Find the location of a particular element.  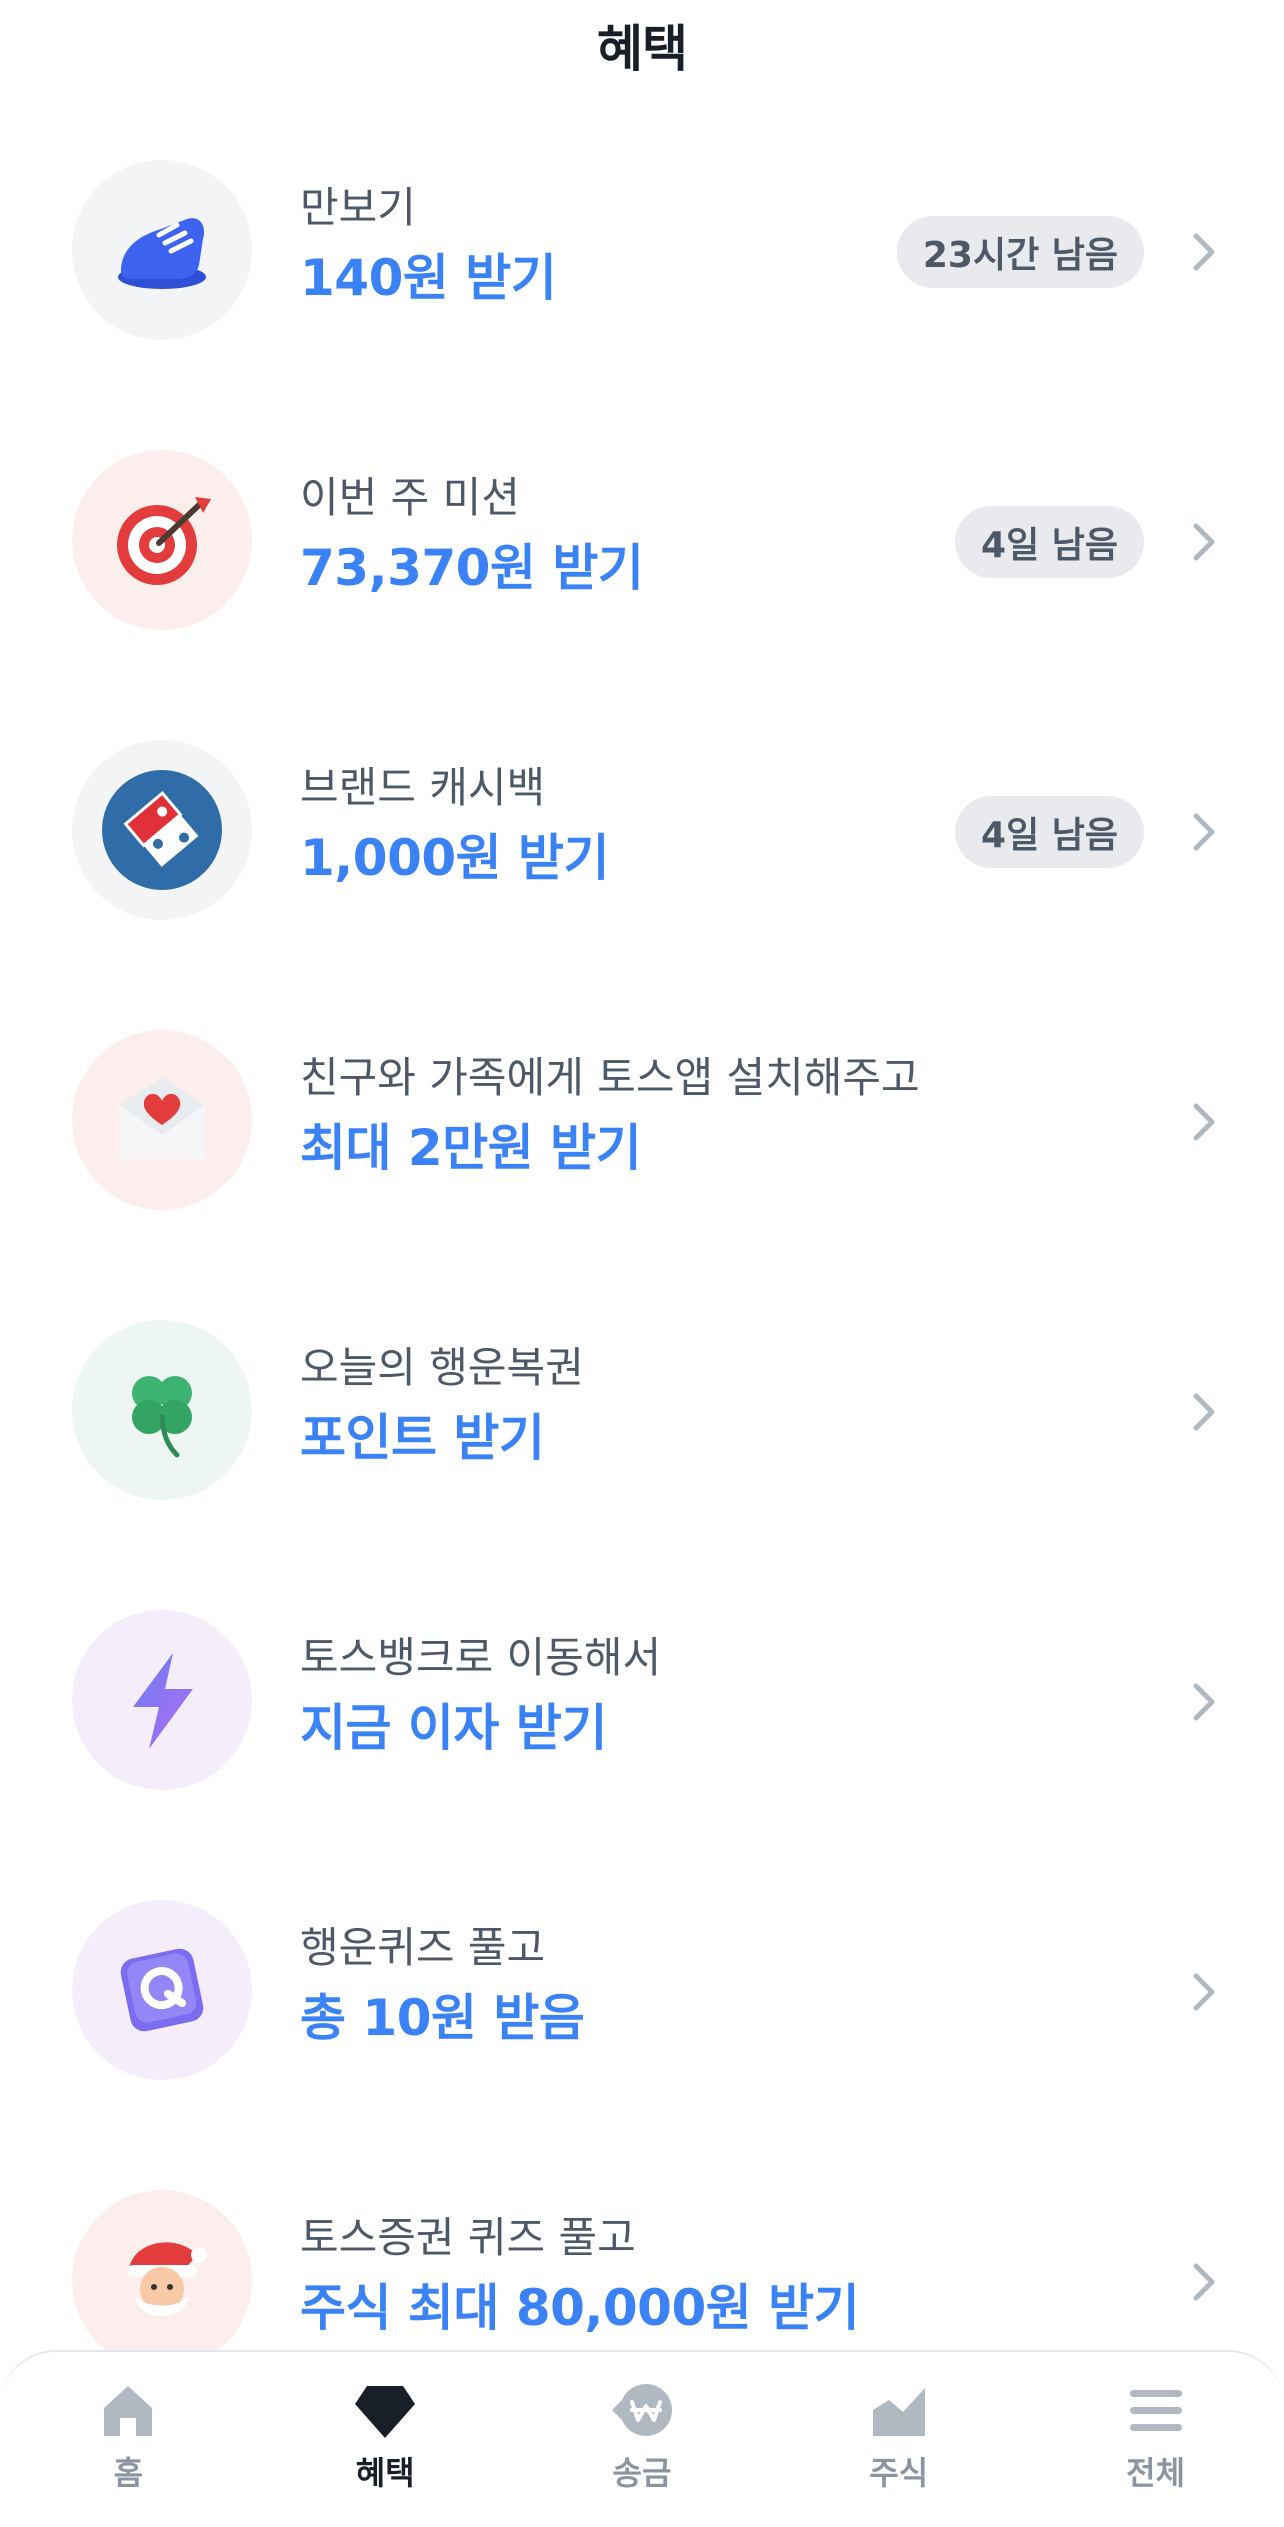

item-title: 행운퀴즈 풀고 is located at coordinates (423, 1947).